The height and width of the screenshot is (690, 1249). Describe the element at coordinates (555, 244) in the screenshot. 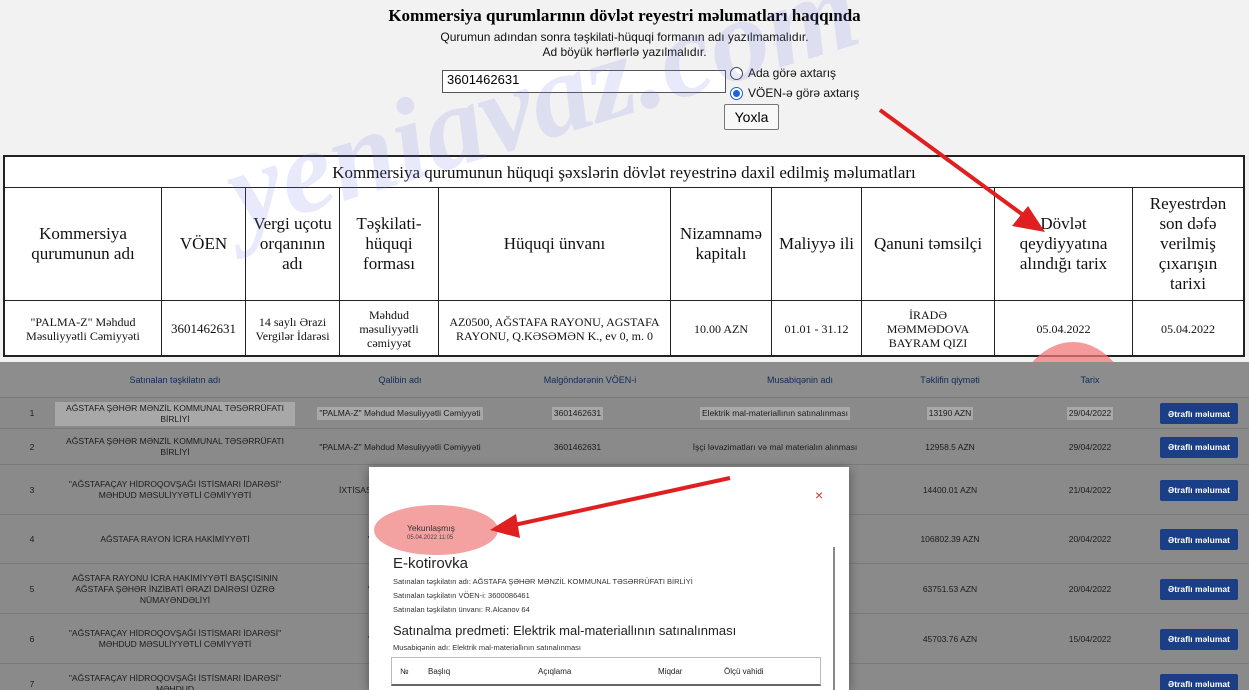

I see `header-legal-address: Hüquqi ünvanı` at that location.